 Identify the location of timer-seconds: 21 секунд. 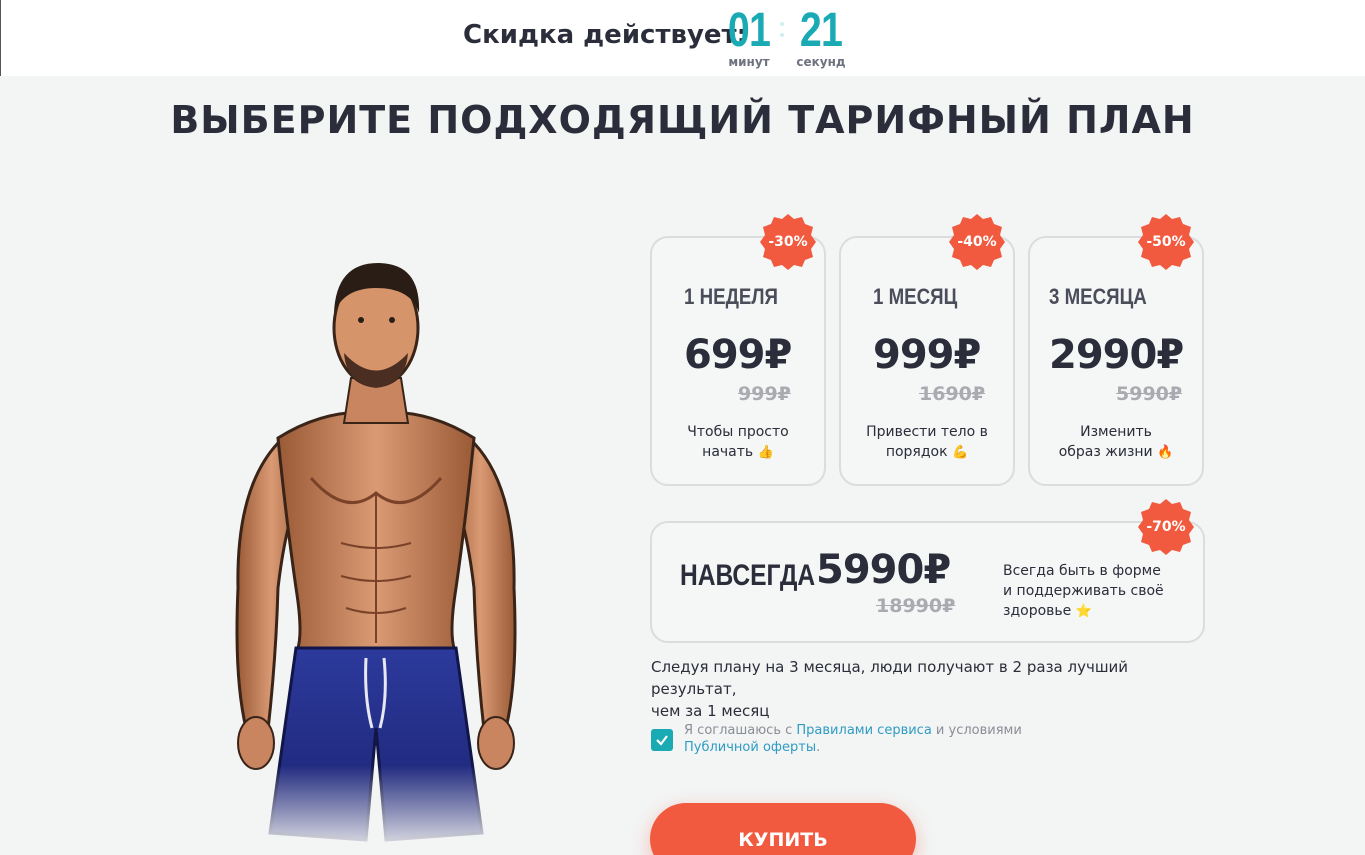
(821, 37).